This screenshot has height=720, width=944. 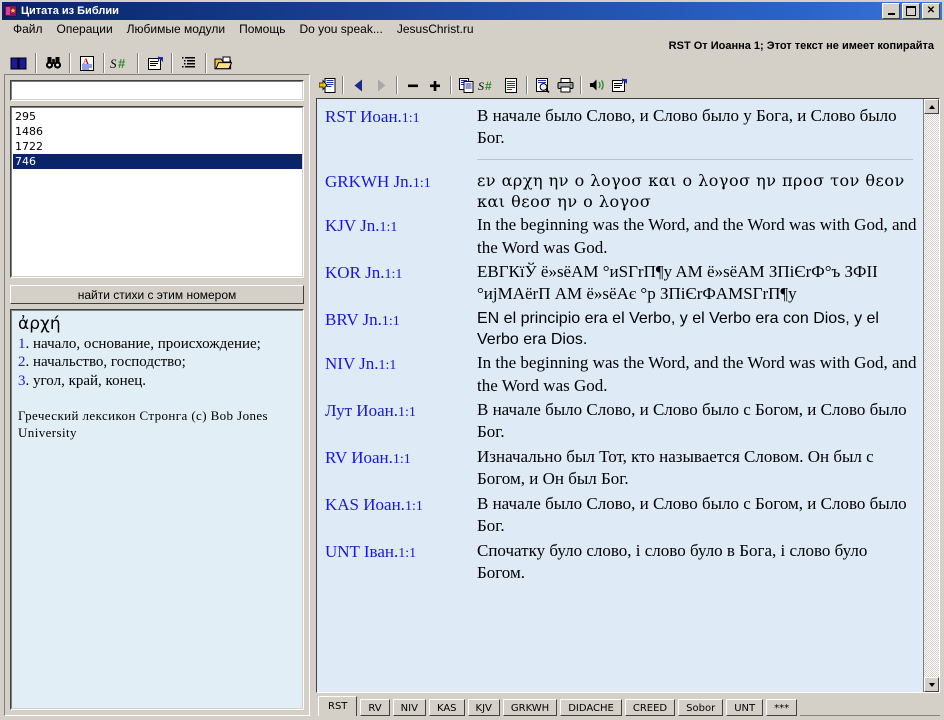 What do you see at coordinates (745, 707) in the screenshot?
I see `tab-unt: UNT` at bounding box center [745, 707].